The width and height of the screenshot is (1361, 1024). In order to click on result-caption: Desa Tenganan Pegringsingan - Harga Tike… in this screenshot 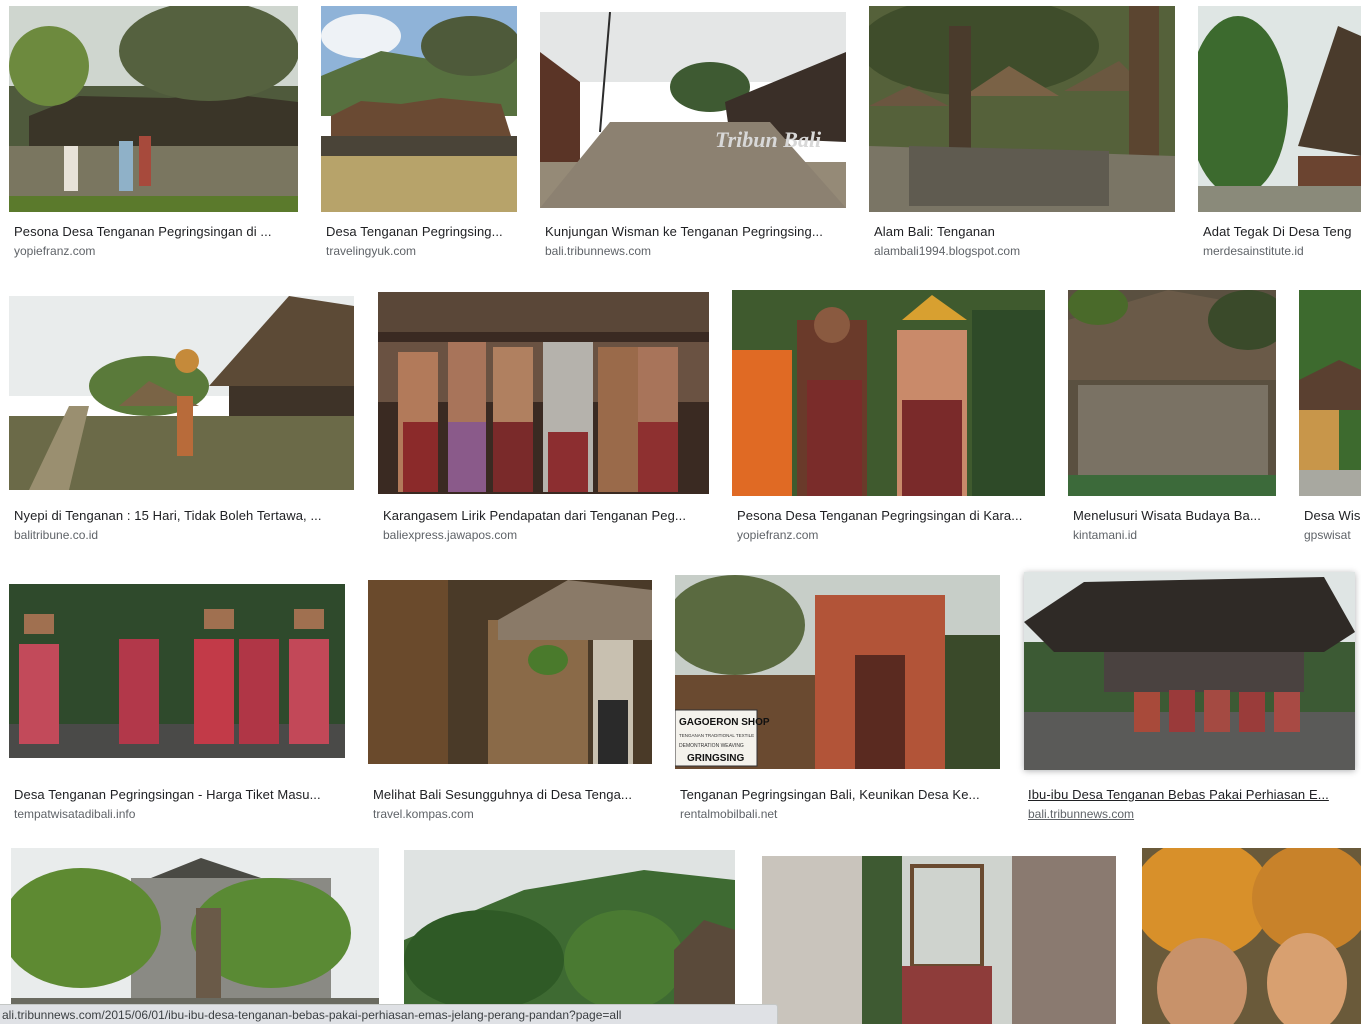, I will do `click(179, 794)`.